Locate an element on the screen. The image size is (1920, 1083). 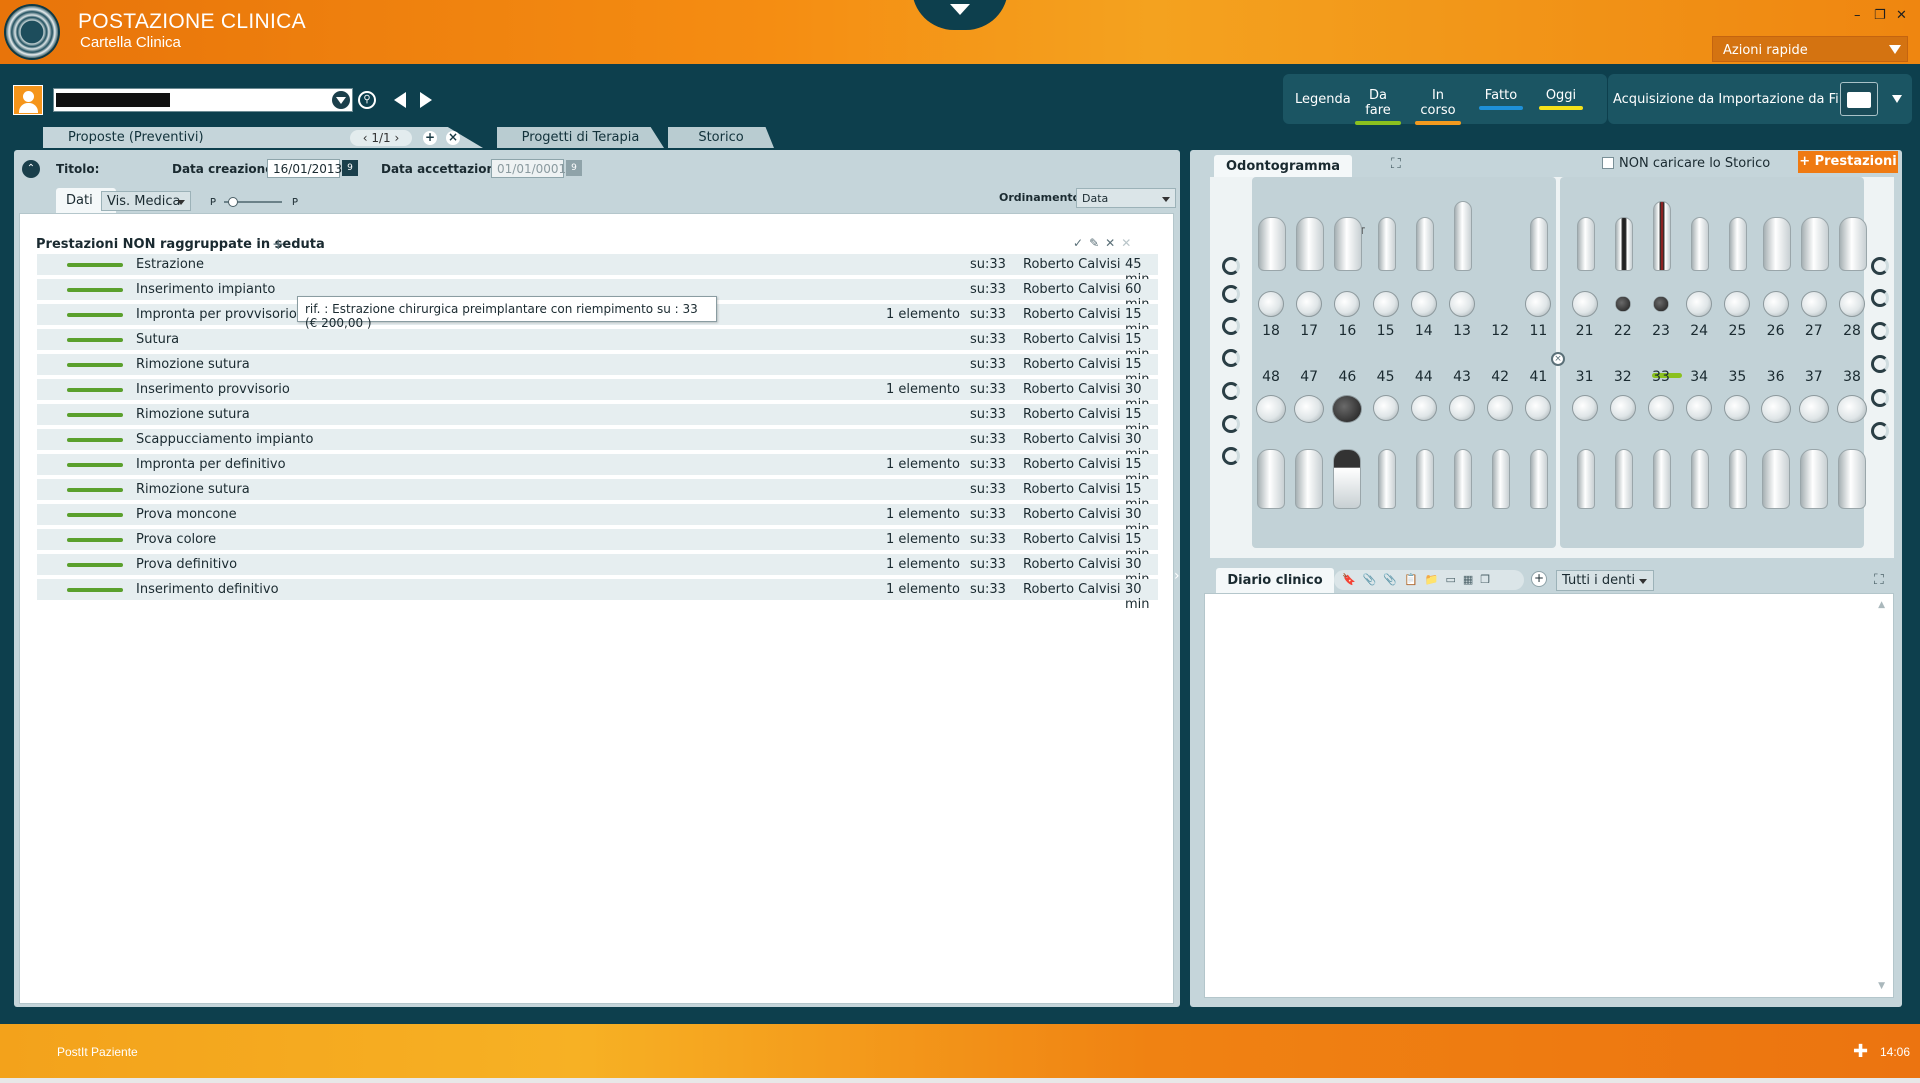
previous-patient-button is located at coordinates (400, 100).